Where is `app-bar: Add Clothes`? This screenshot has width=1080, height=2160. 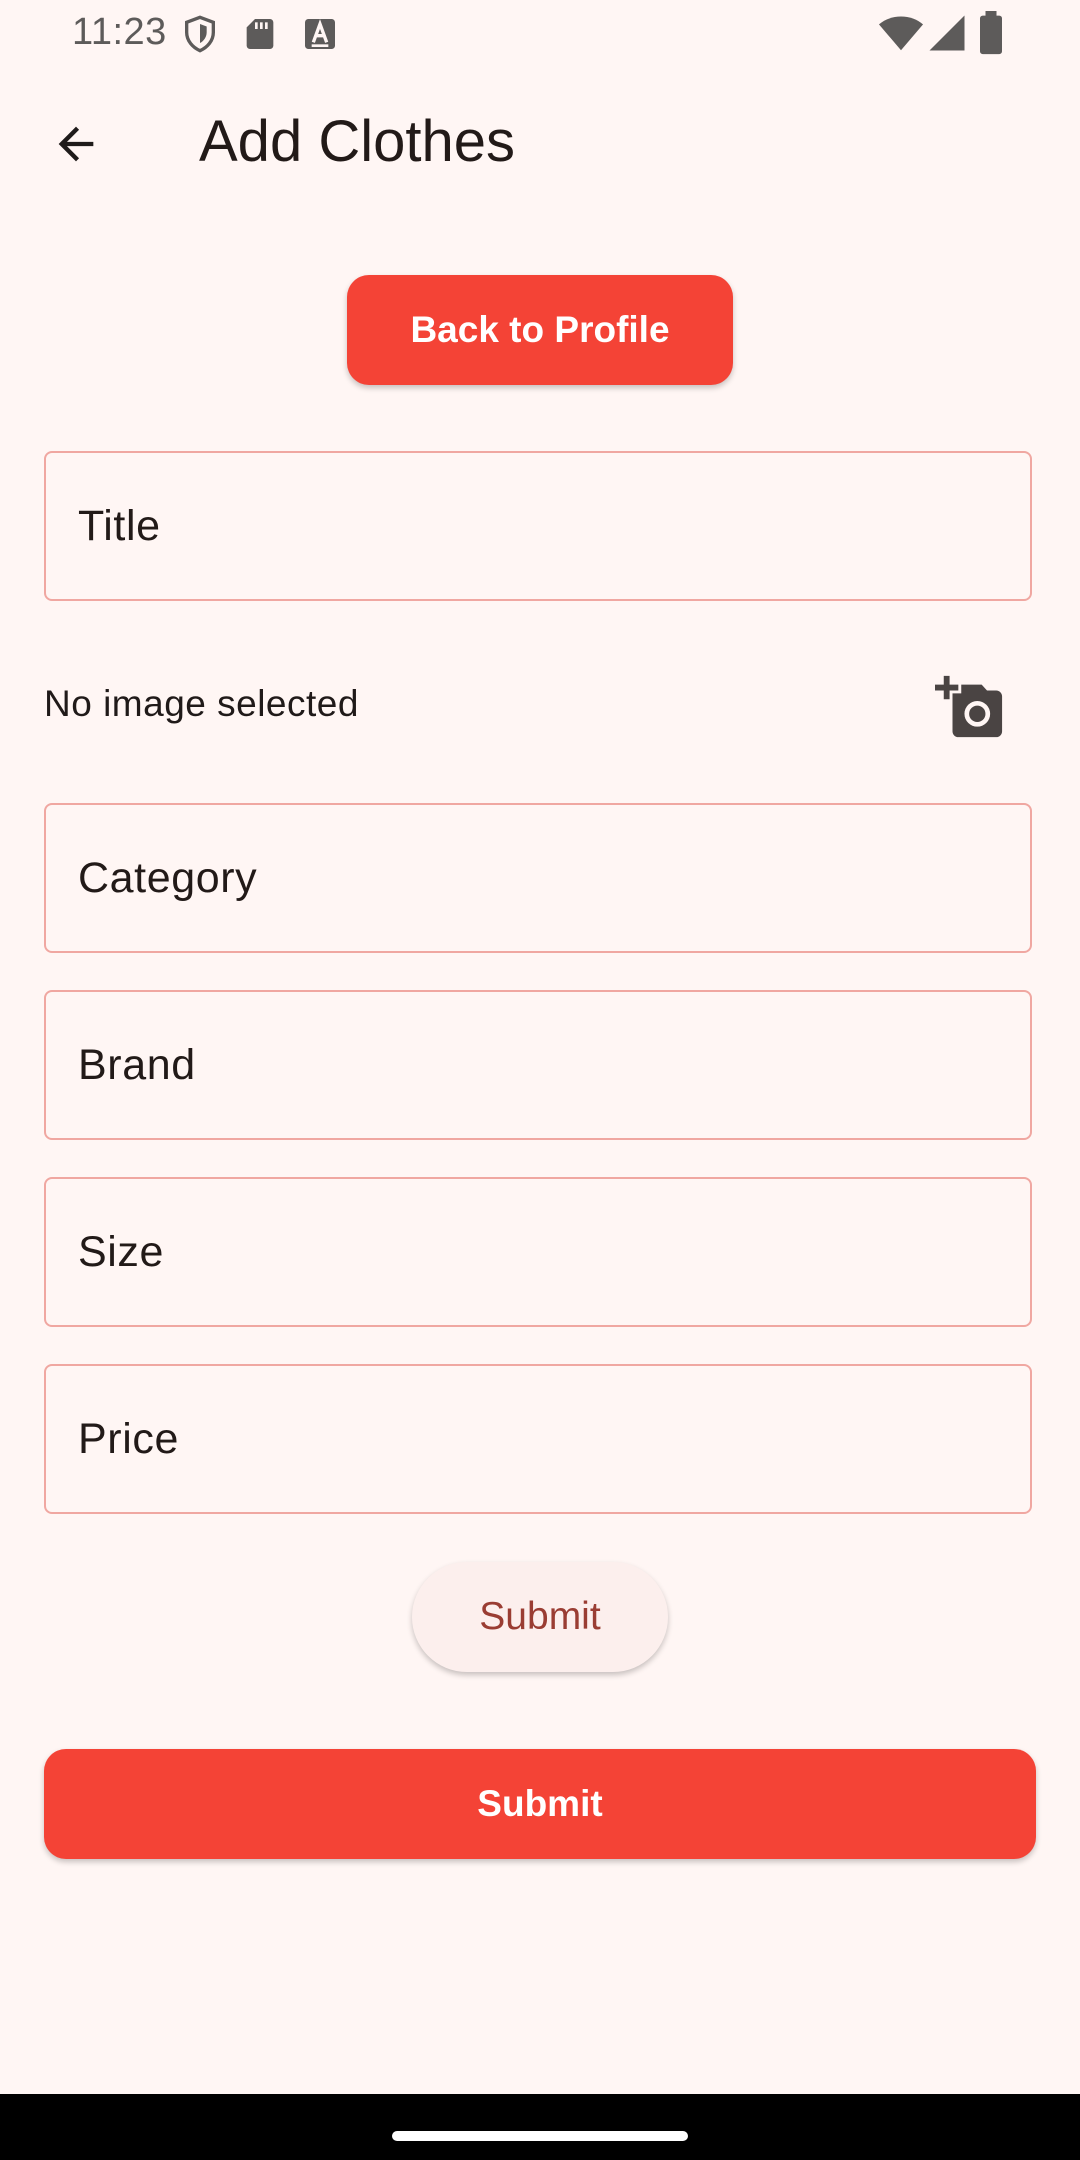
app-bar: Add Clothes is located at coordinates (540, 141).